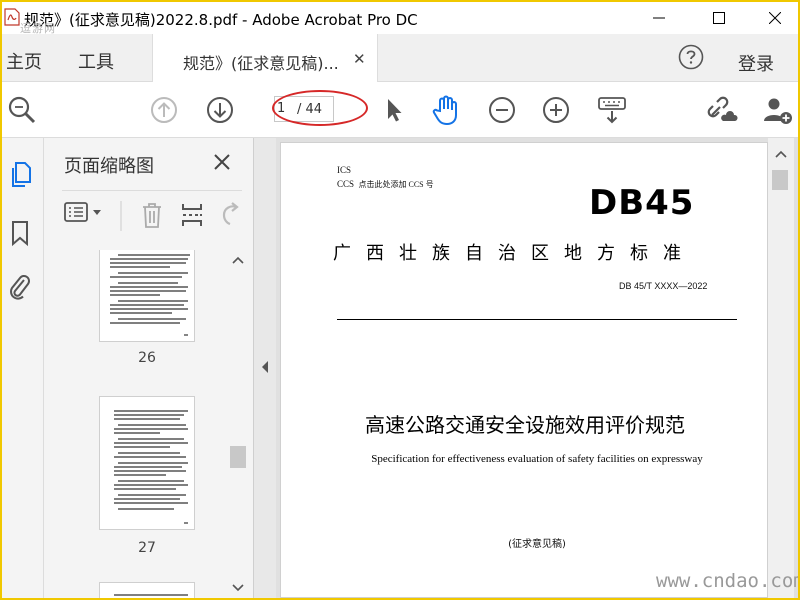 This screenshot has height=600, width=800. What do you see at coordinates (514, 253) in the screenshot?
I see `issuing-organization: 广西壮族自治区地方标准` at bounding box center [514, 253].